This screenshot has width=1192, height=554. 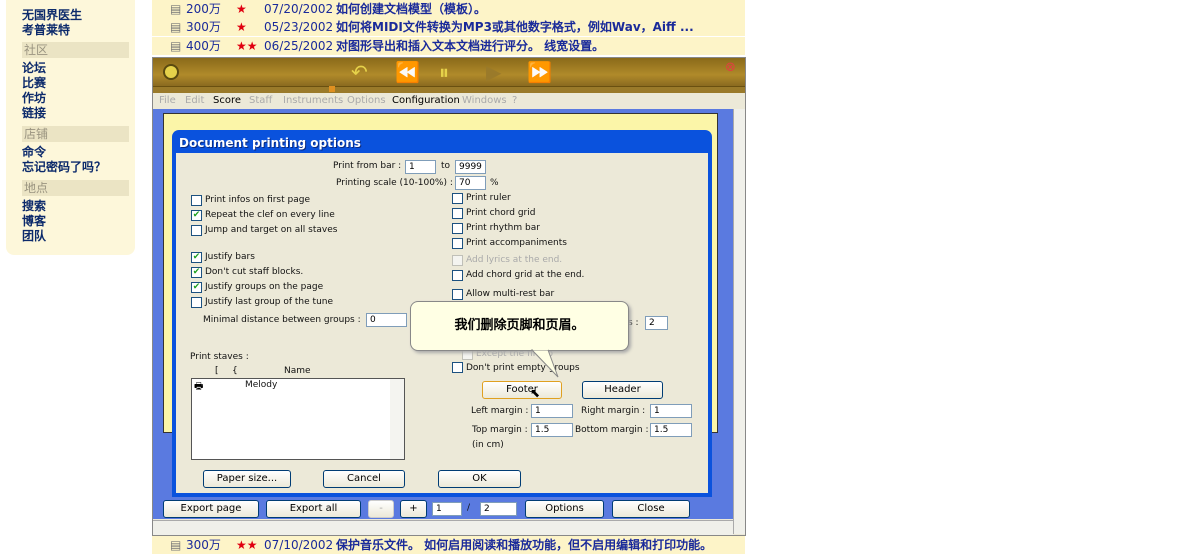 I want to click on option-label: Allow multi-rest bar, so click(x=510, y=294).